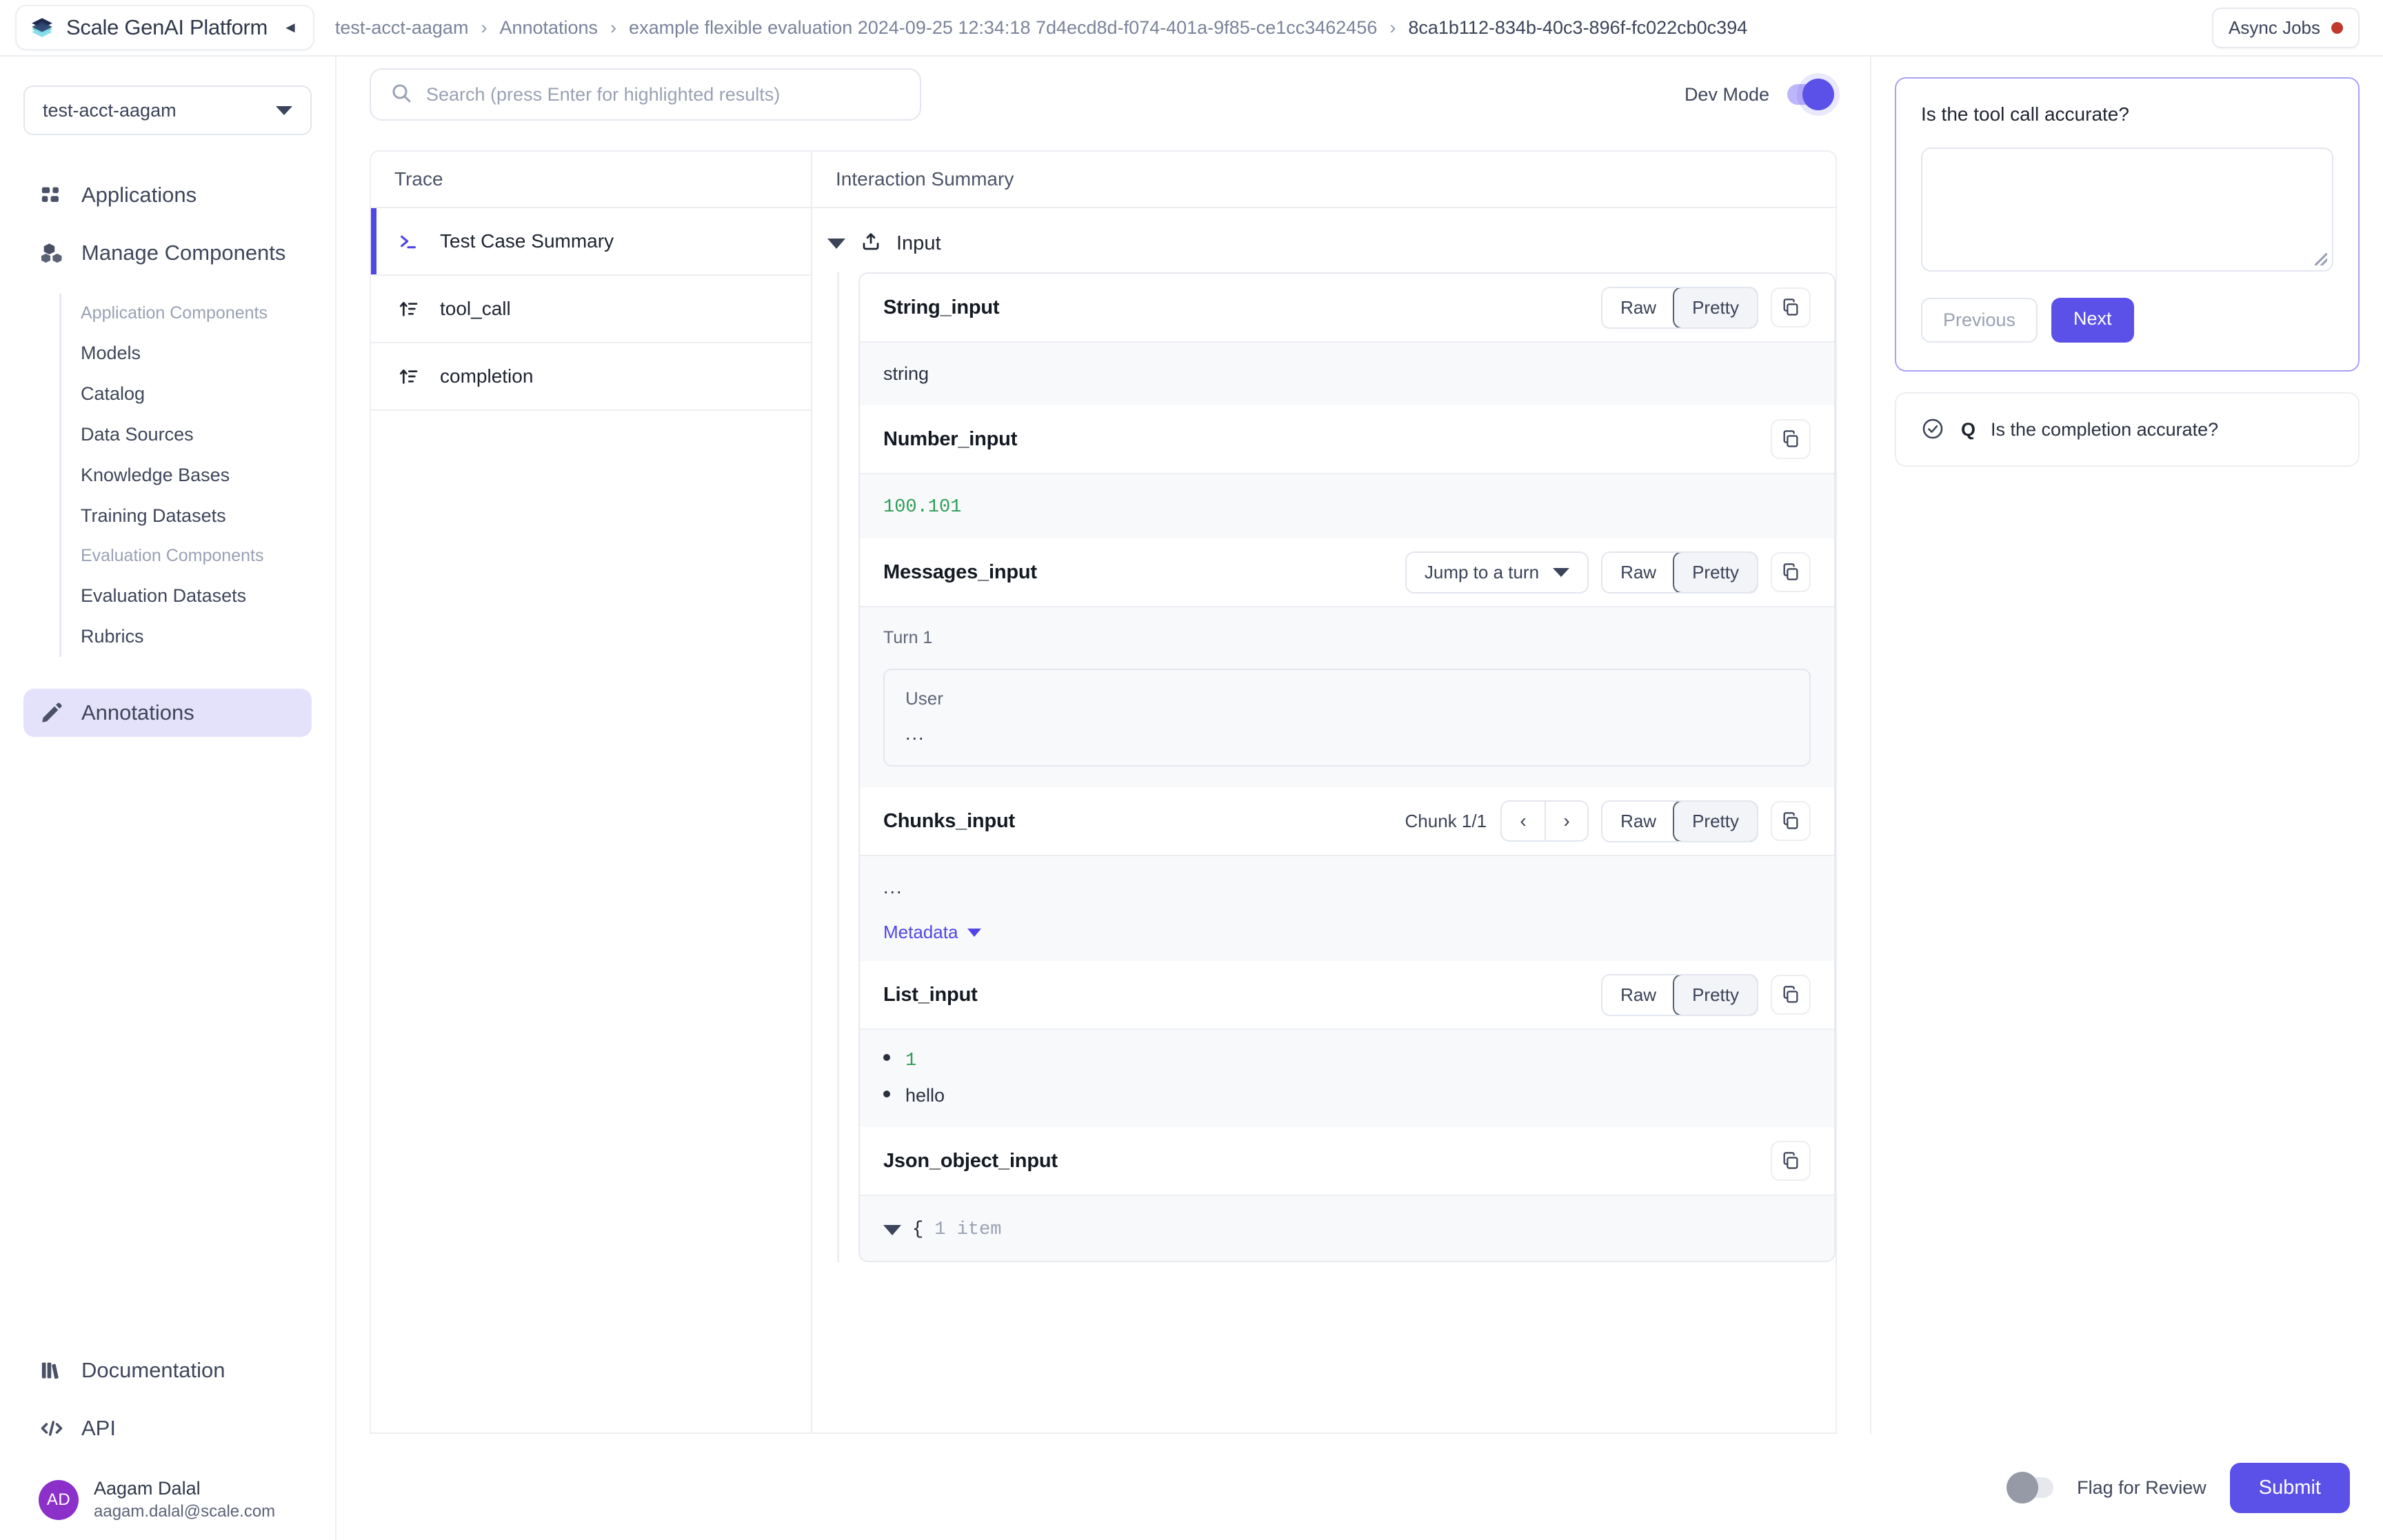 The height and width of the screenshot is (1540, 2383). I want to click on breadcrumb-item-account: test-acct-aagam, so click(402, 28).